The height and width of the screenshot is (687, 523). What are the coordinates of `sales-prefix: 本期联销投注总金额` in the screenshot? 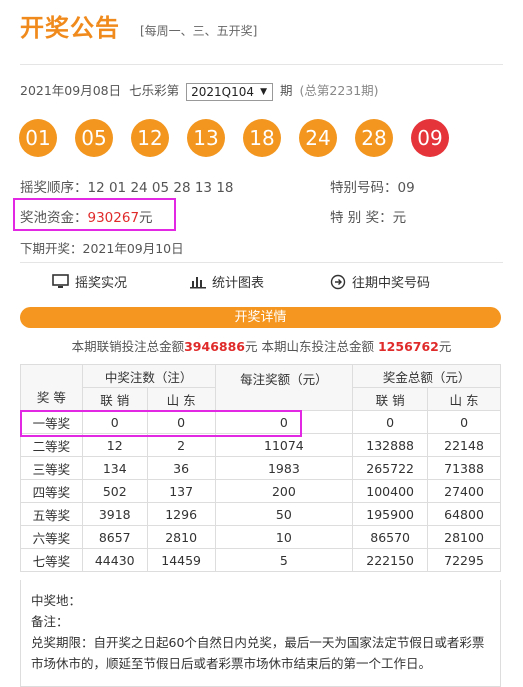 It's located at (128, 346).